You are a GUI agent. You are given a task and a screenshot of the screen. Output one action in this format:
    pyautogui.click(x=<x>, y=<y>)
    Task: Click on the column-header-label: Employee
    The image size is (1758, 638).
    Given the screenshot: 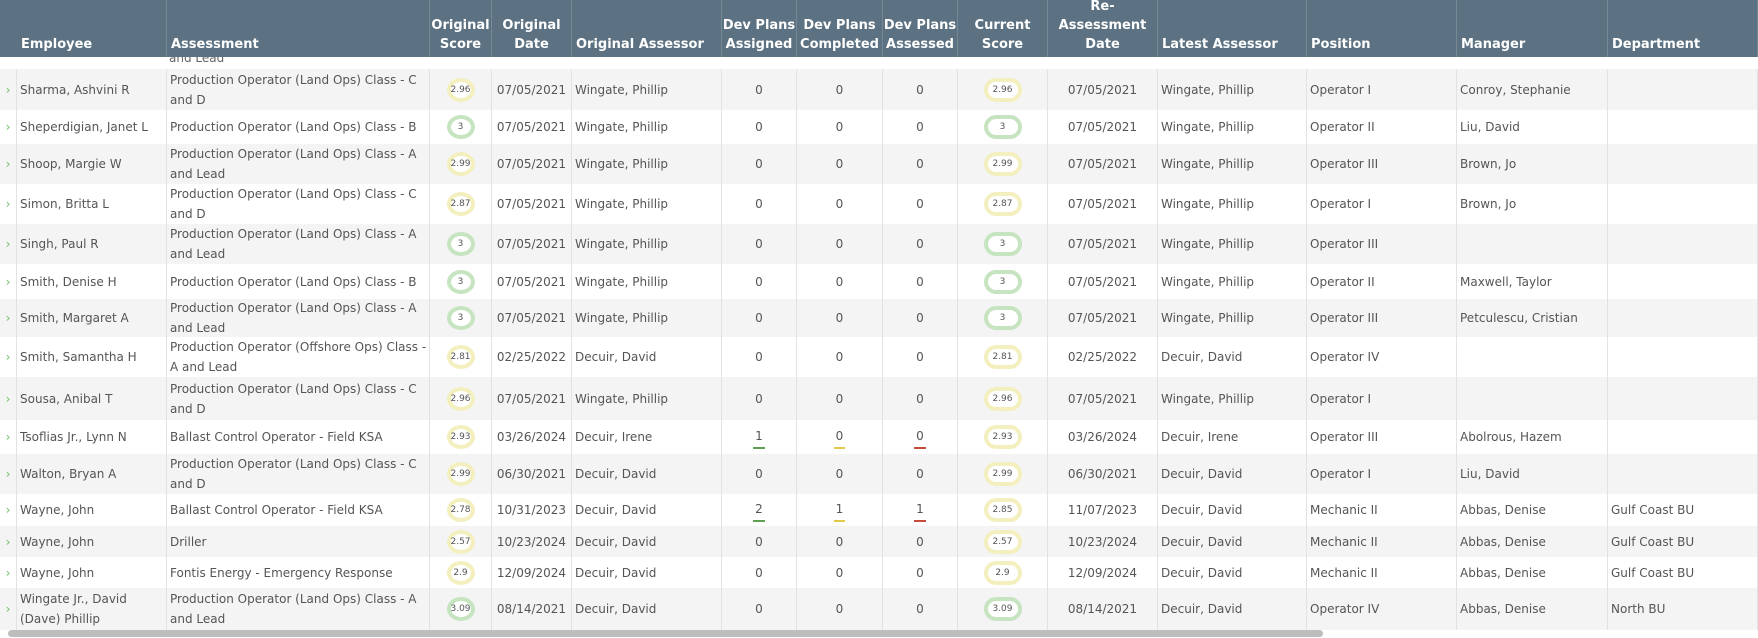 What is the action you would take?
    pyautogui.click(x=57, y=44)
    